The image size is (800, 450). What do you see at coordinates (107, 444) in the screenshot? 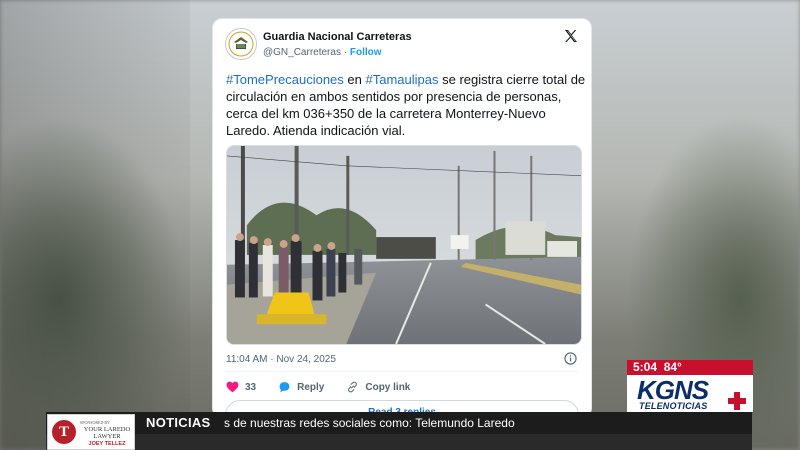
I see `sponsor-name: JOEY TELLEZ` at bounding box center [107, 444].